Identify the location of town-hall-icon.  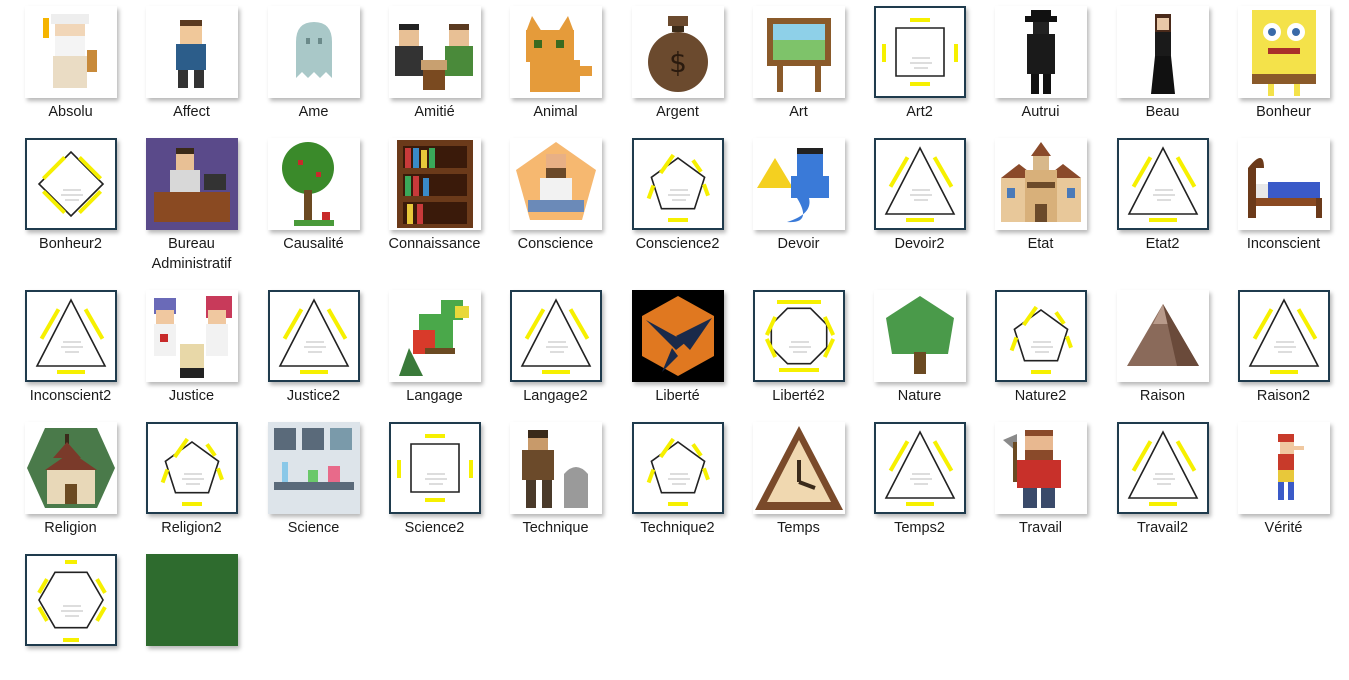
(1041, 184).